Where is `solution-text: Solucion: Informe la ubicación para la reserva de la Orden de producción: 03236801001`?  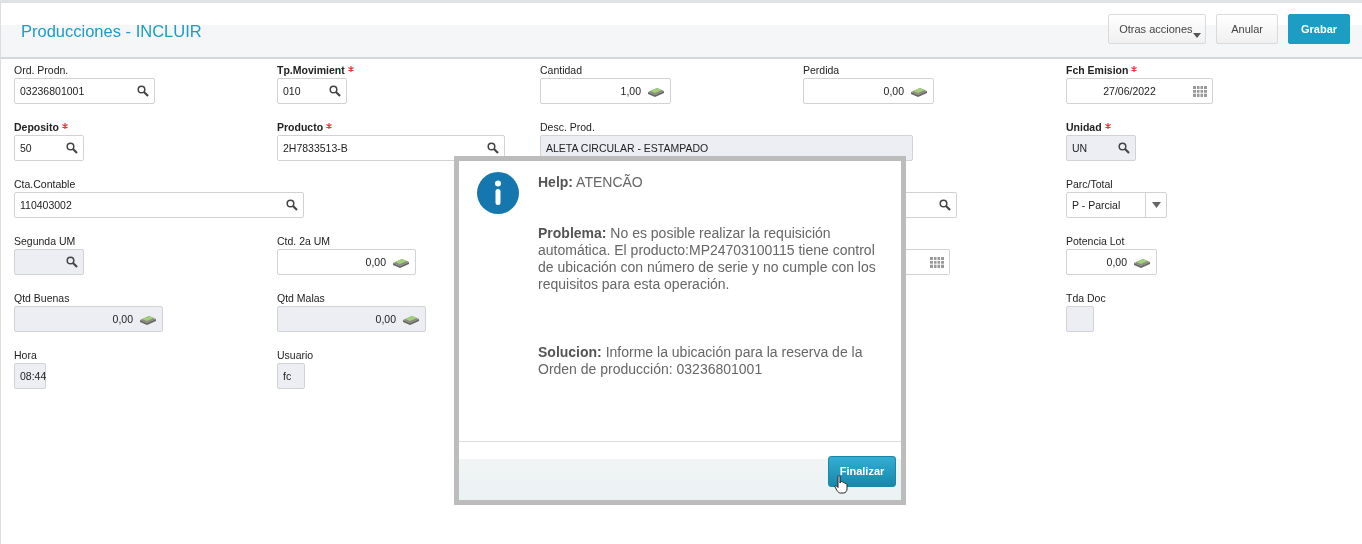
solution-text: Solucion: Informe la ubicación para la reserva de la Orden de producción: 03236801001 is located at coordinates (701, 361).